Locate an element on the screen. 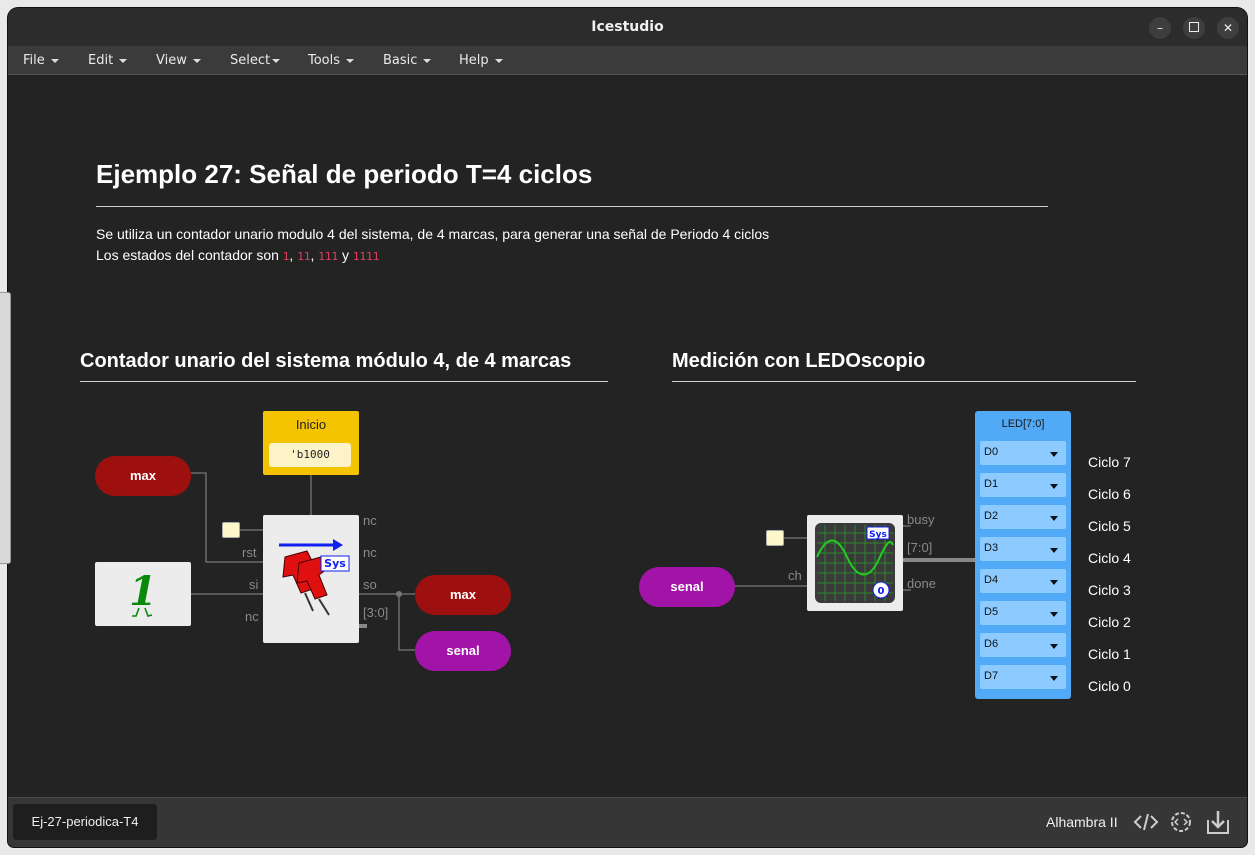 The height and width of the screenshot is (855, 1255). menu-label: Edit is located at coordinates (101, 60).